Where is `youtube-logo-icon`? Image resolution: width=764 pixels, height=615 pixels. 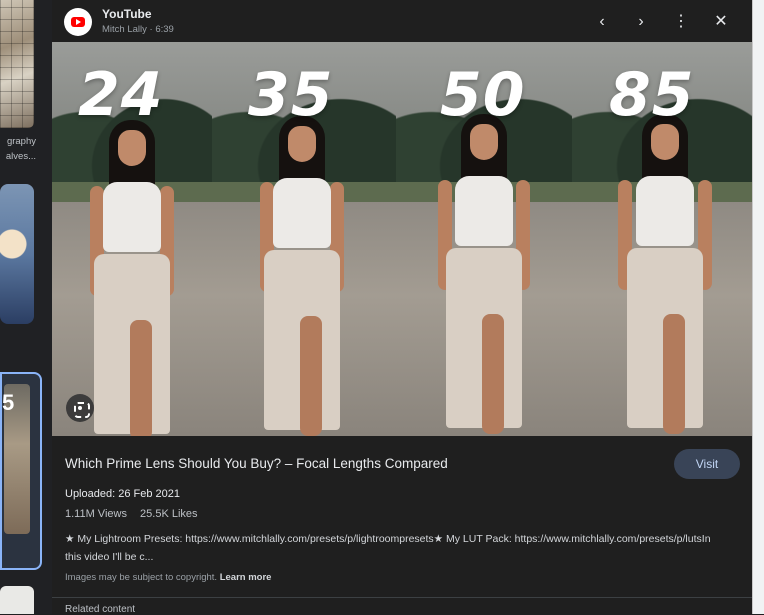 youtube-logo-icon is located at coordinates (78, 22).